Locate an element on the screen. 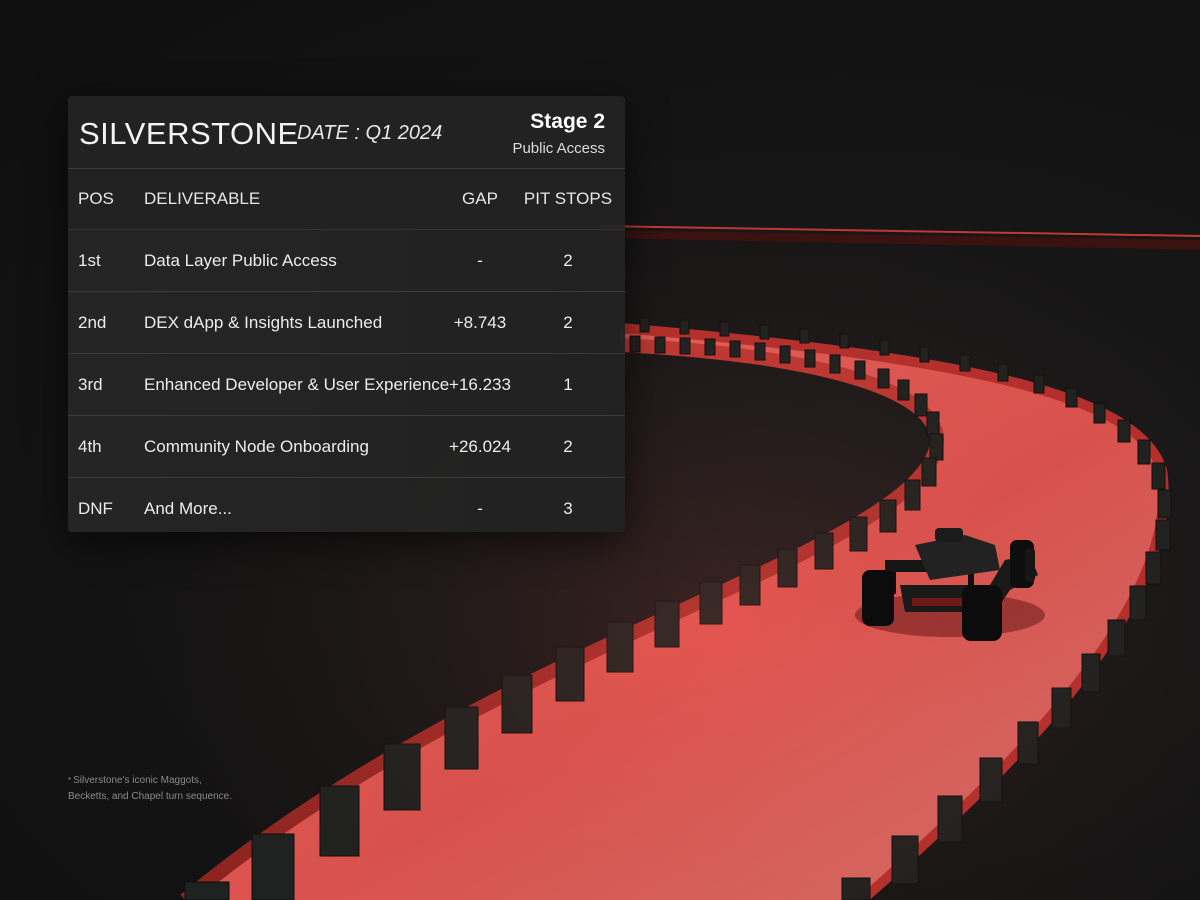  row-gap: +8.743 is located at coordinates (480, 322).